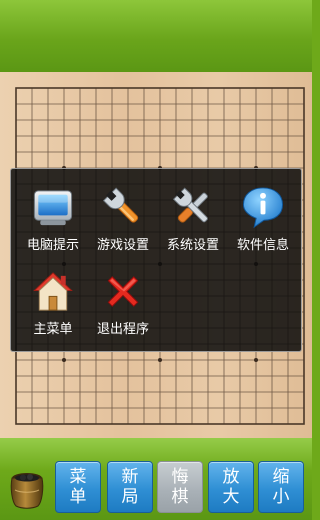  I want to click on close-x-icon, so click(123, 291).